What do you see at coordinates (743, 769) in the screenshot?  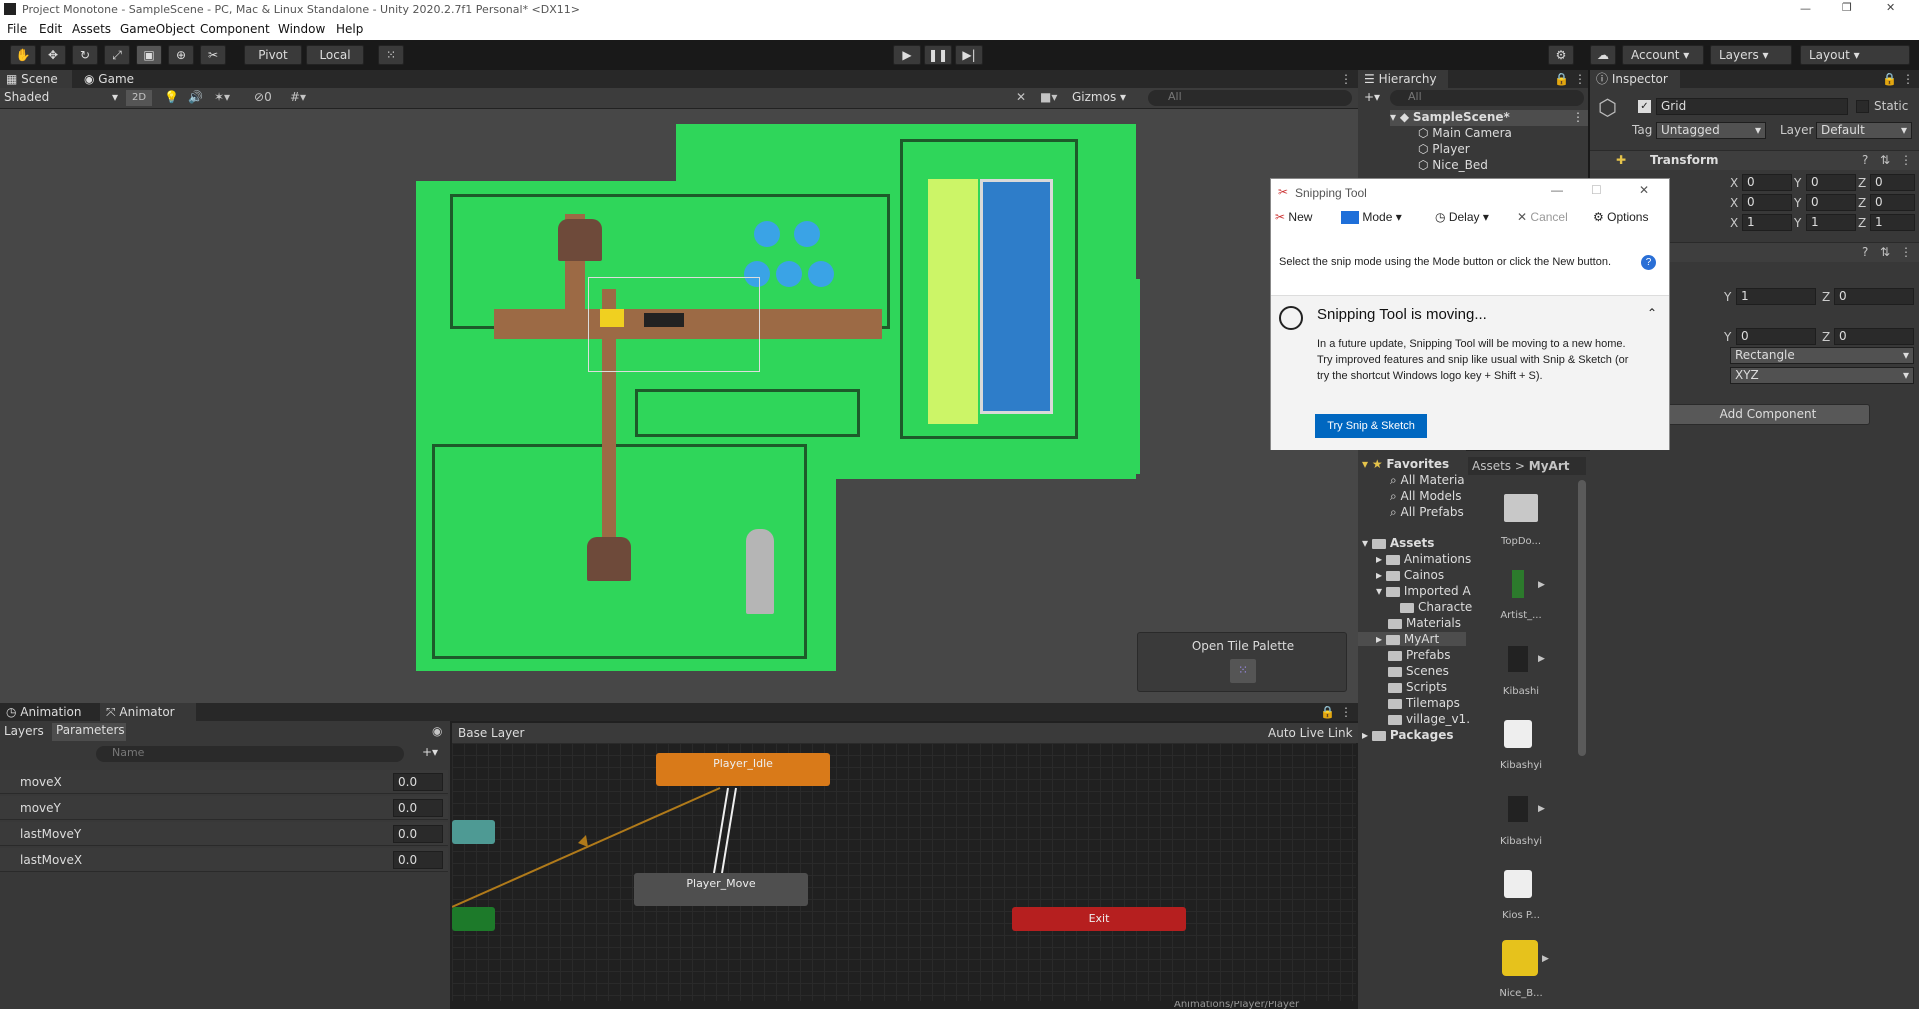 I see `state-player-idle: Player_Idle` at bounding box center [743, 769].